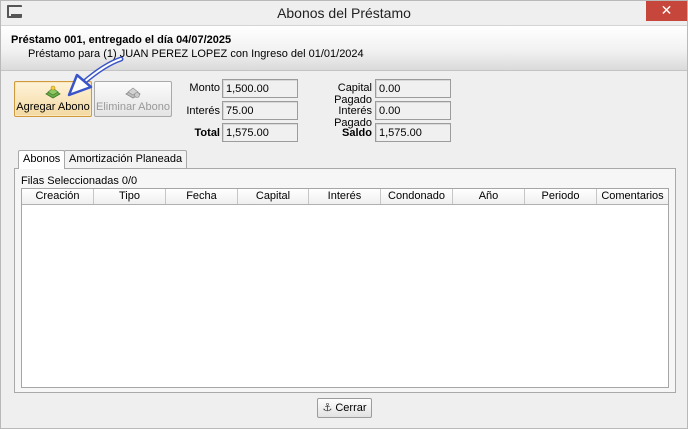 The width and height of the screenshot is (688, 429). I want to click on delete-payment-button: Eliminar Abono, so click(133, 99).